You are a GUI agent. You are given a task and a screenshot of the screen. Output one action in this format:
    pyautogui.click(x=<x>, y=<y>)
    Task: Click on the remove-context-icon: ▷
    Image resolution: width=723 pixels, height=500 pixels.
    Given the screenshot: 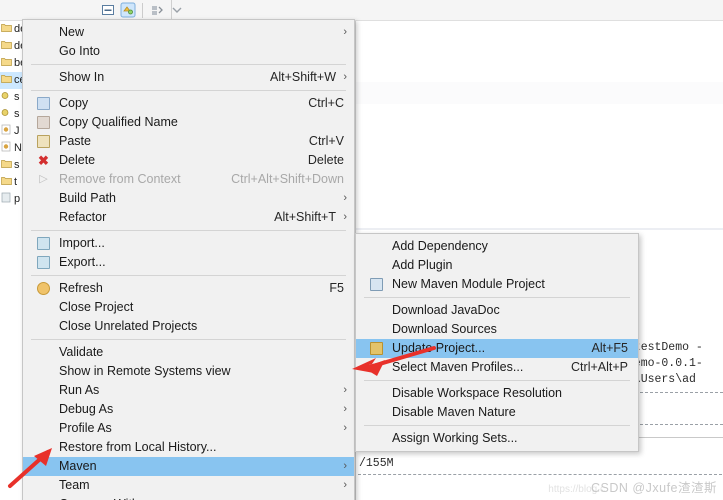 What is the action you would take?
    pyautogui.click(x=43, y=179)
    